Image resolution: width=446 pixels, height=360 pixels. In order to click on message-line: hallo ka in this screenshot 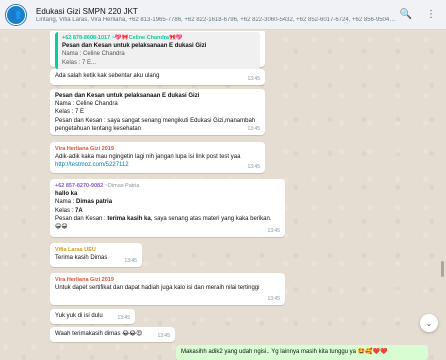, I will do `click(66, 194)`.